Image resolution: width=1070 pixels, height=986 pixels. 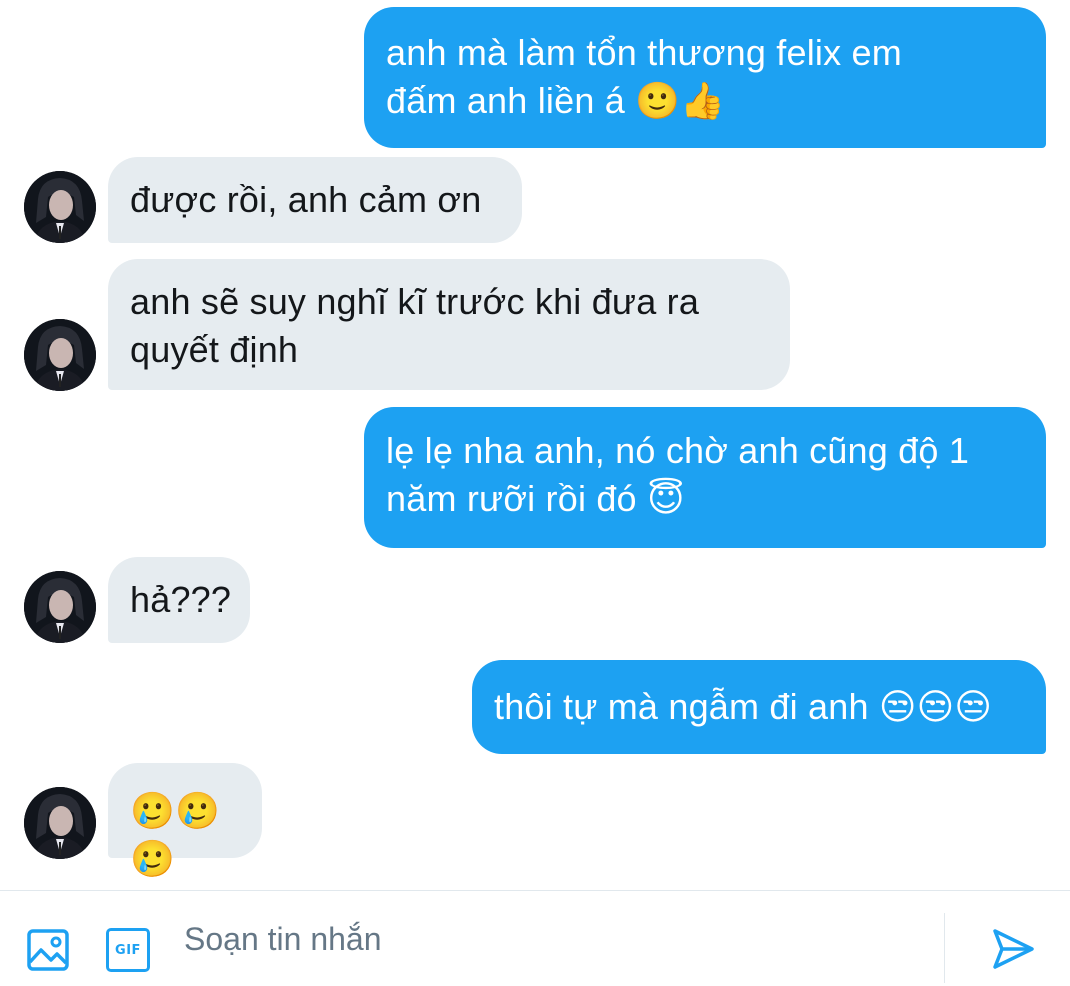 What do you see at coordinates (759, 707) in the screenshot?
I see `message-outgoing: thôi tự mà ngẫm đi anh 😒😒😒` at bounding box center [759, 707].